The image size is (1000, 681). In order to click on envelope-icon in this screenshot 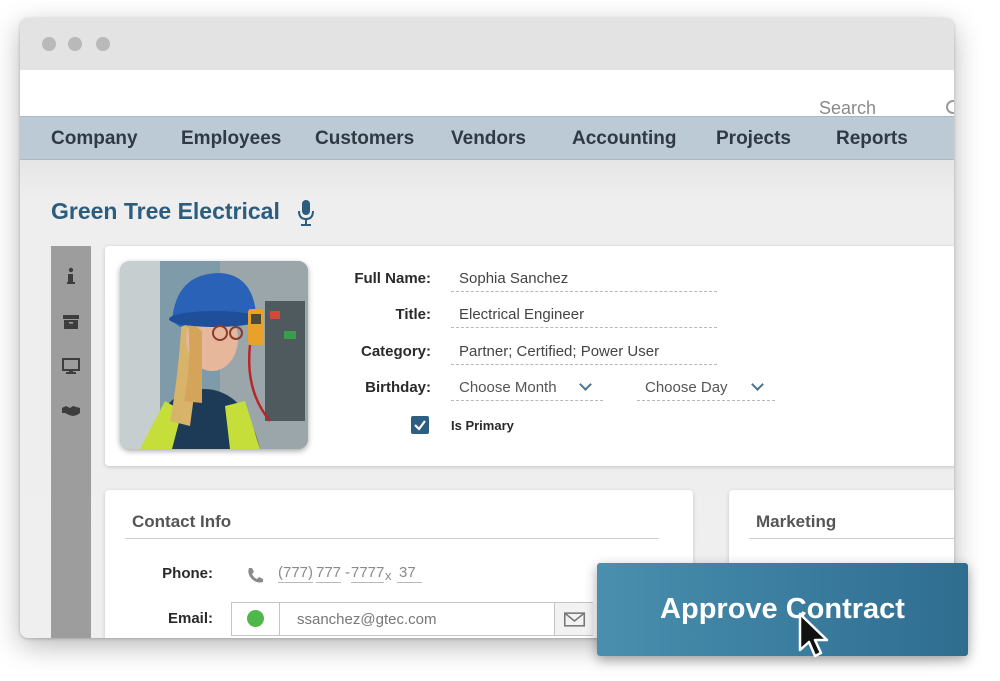, I will do `click(574, 619)`.